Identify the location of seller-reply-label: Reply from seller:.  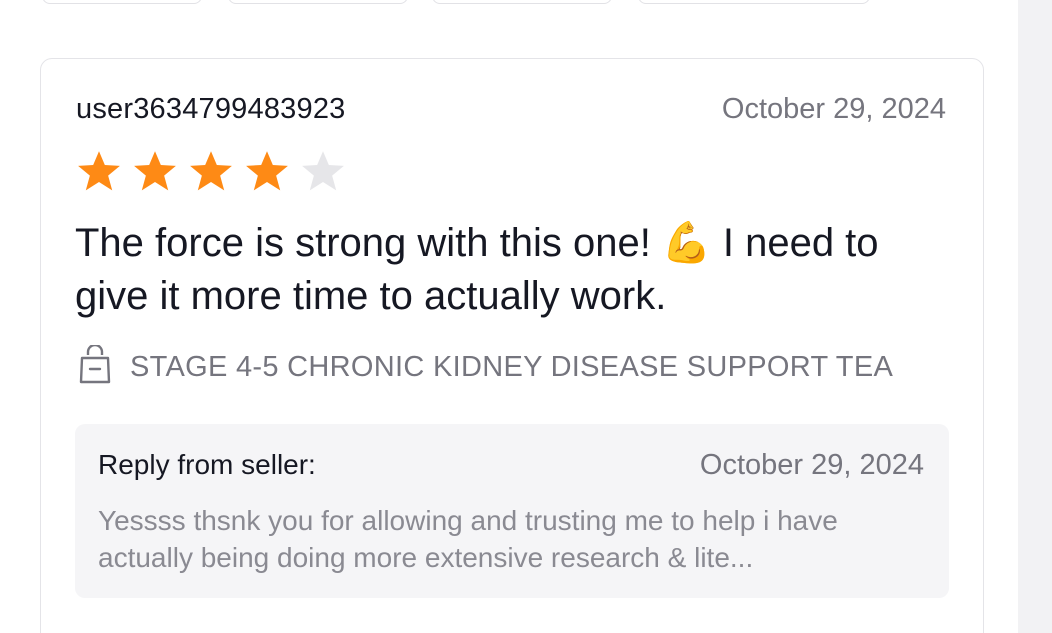
(207, 464).